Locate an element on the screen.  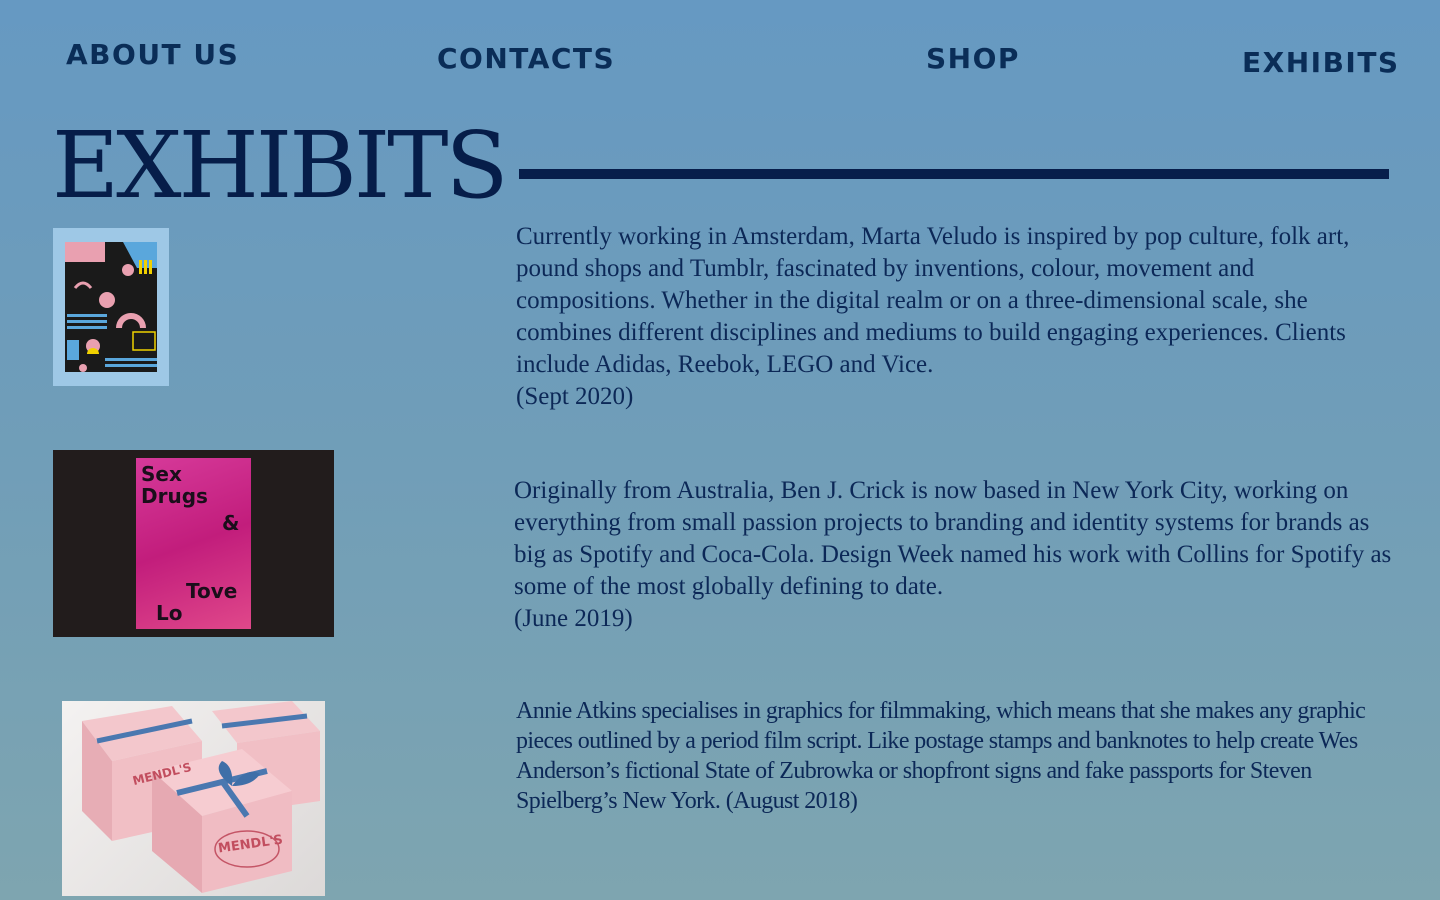
poster-word-drugs: Drugs is located at coordinates (174, 496).